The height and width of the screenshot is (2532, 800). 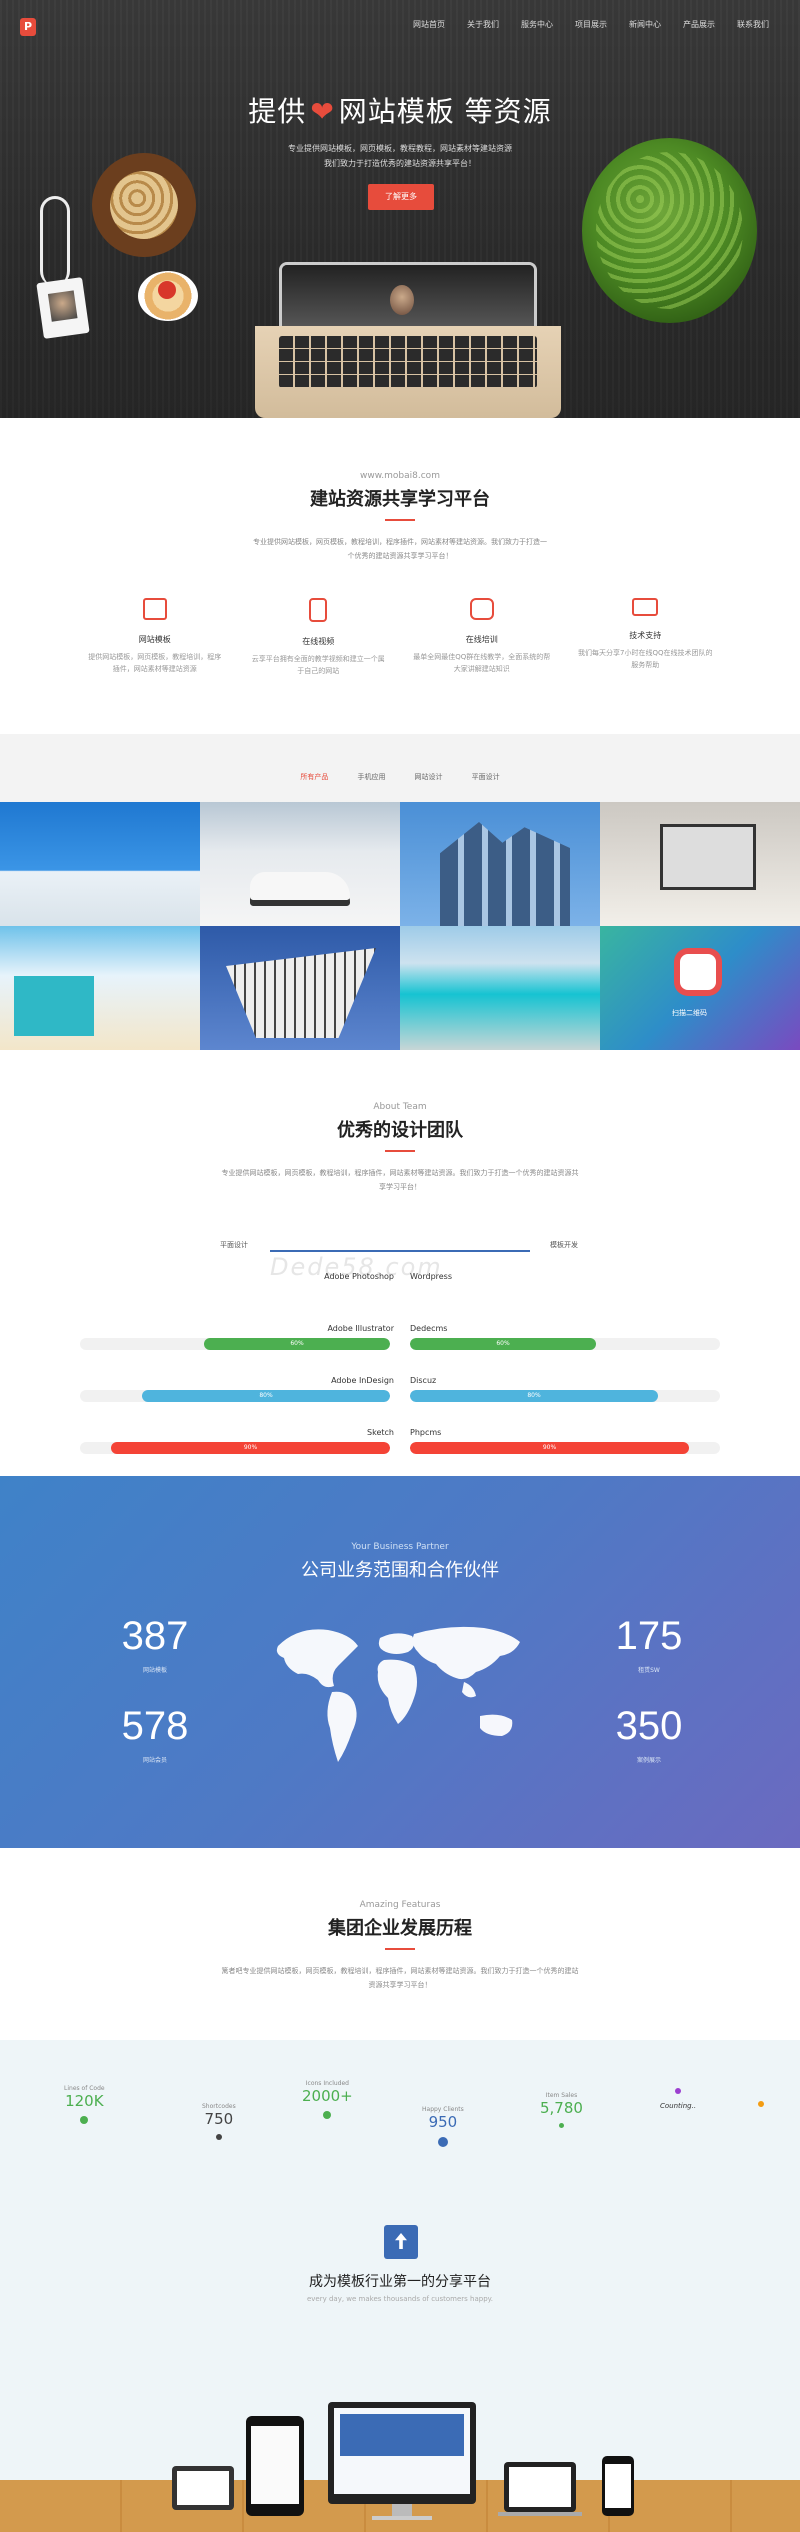 I want to click on laptop-keyboard, so click(x=408, y=372).